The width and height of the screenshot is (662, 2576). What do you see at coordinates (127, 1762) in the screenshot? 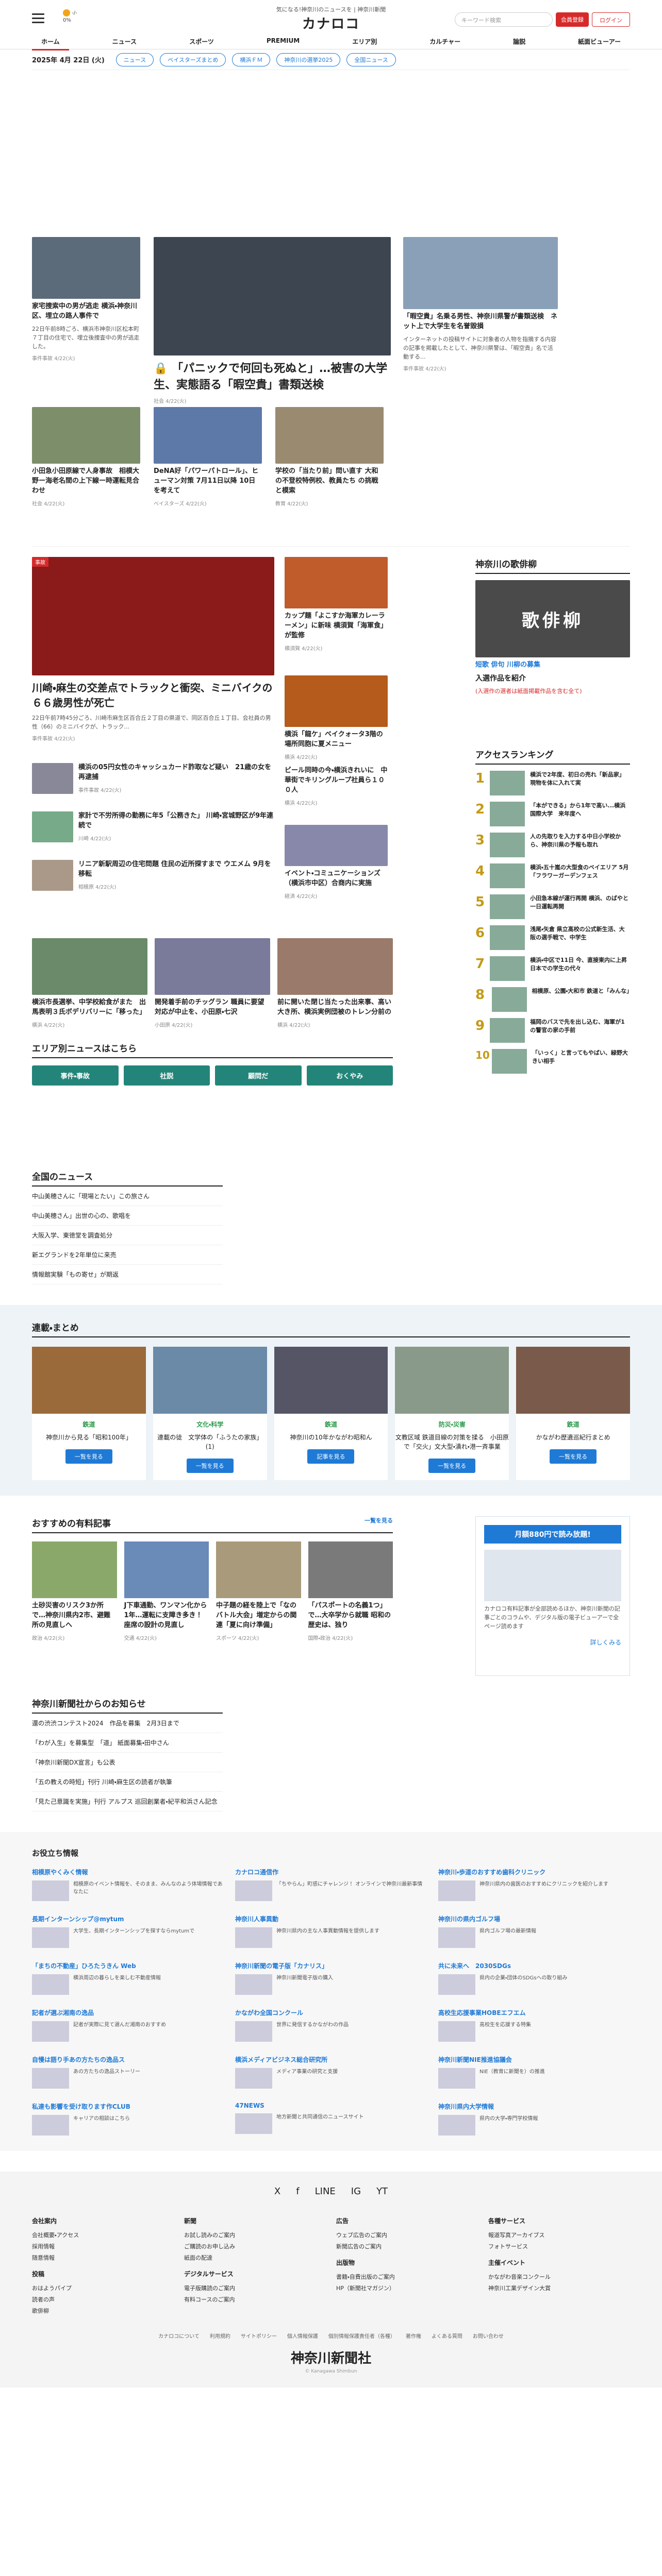
I see `notice-item: 「神奈川新聞DX宣言」も公表` at bounding box center [127, 1762].